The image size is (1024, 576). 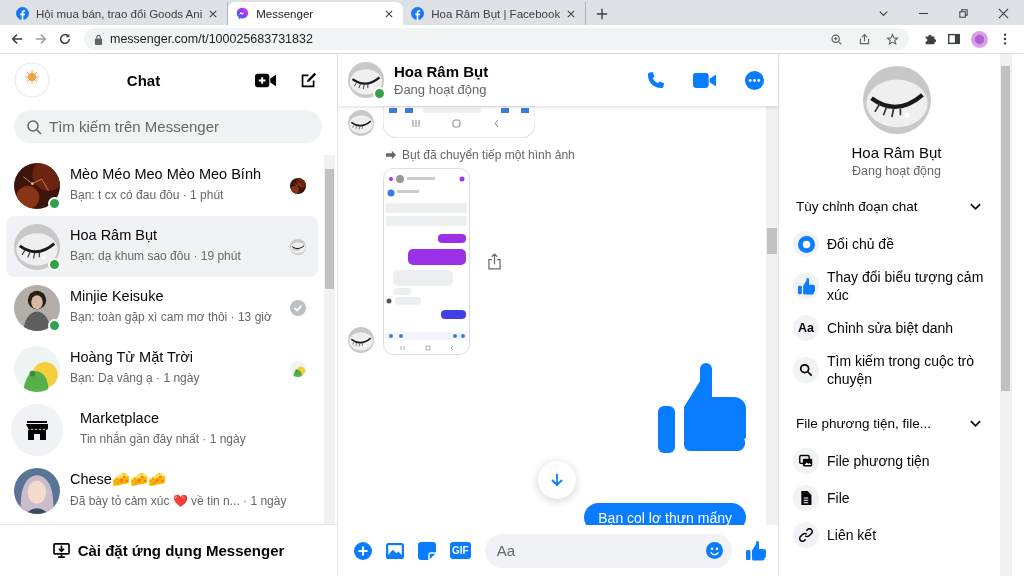 I want to click on menu-item: Tìm kiếm trong cuộc trò chuyện, so click(x=892, y=370).